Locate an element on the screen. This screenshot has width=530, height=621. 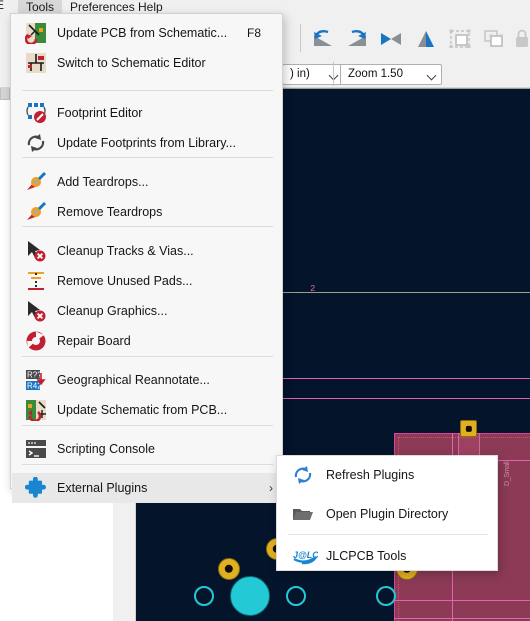
toolbar-lock-icon is located at coordinates (522, 39).